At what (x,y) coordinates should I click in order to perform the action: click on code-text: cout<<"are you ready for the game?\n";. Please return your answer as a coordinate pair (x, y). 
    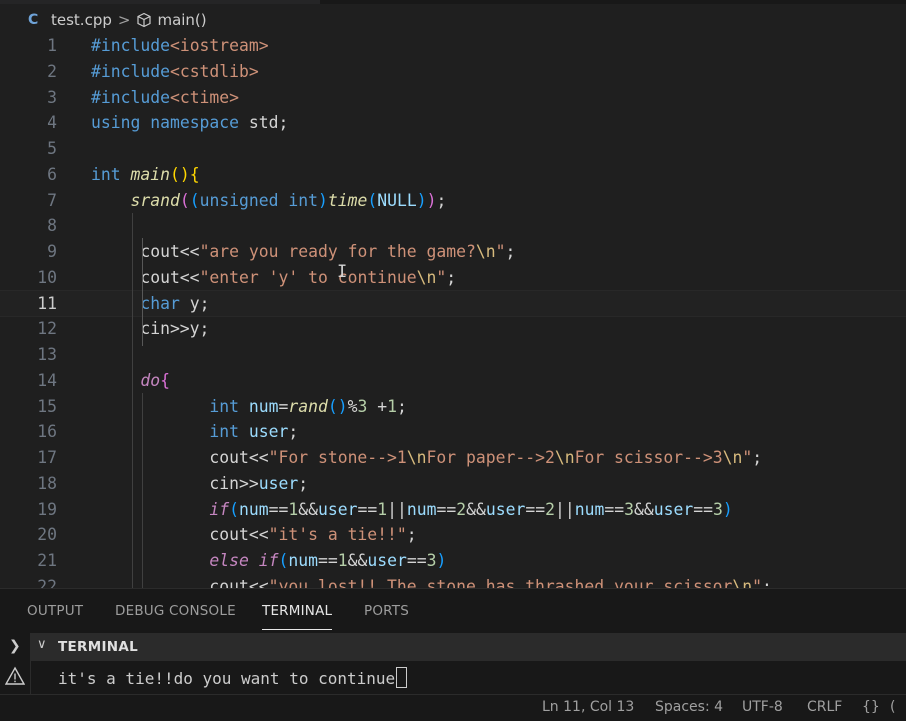
    Looking at the image, I should click on (303, 252).